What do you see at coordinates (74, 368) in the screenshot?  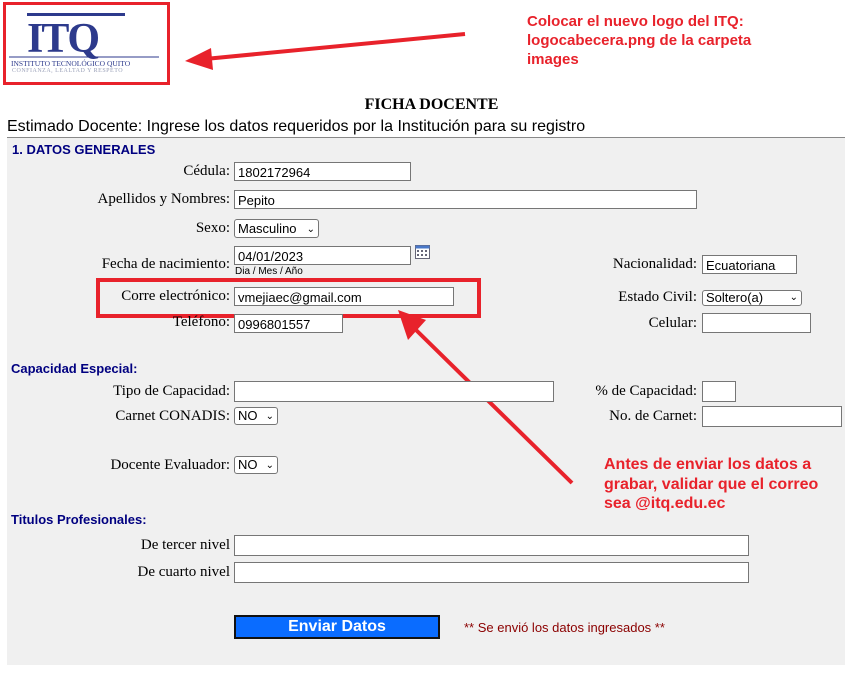 I see `section-capacidad-especial: Capacidad Especial:` at bounding box center [74, 368].